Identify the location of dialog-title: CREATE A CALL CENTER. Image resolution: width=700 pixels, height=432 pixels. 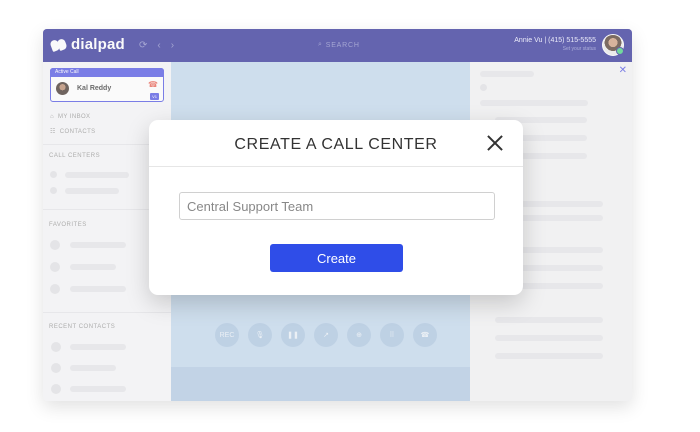
(336, 144).